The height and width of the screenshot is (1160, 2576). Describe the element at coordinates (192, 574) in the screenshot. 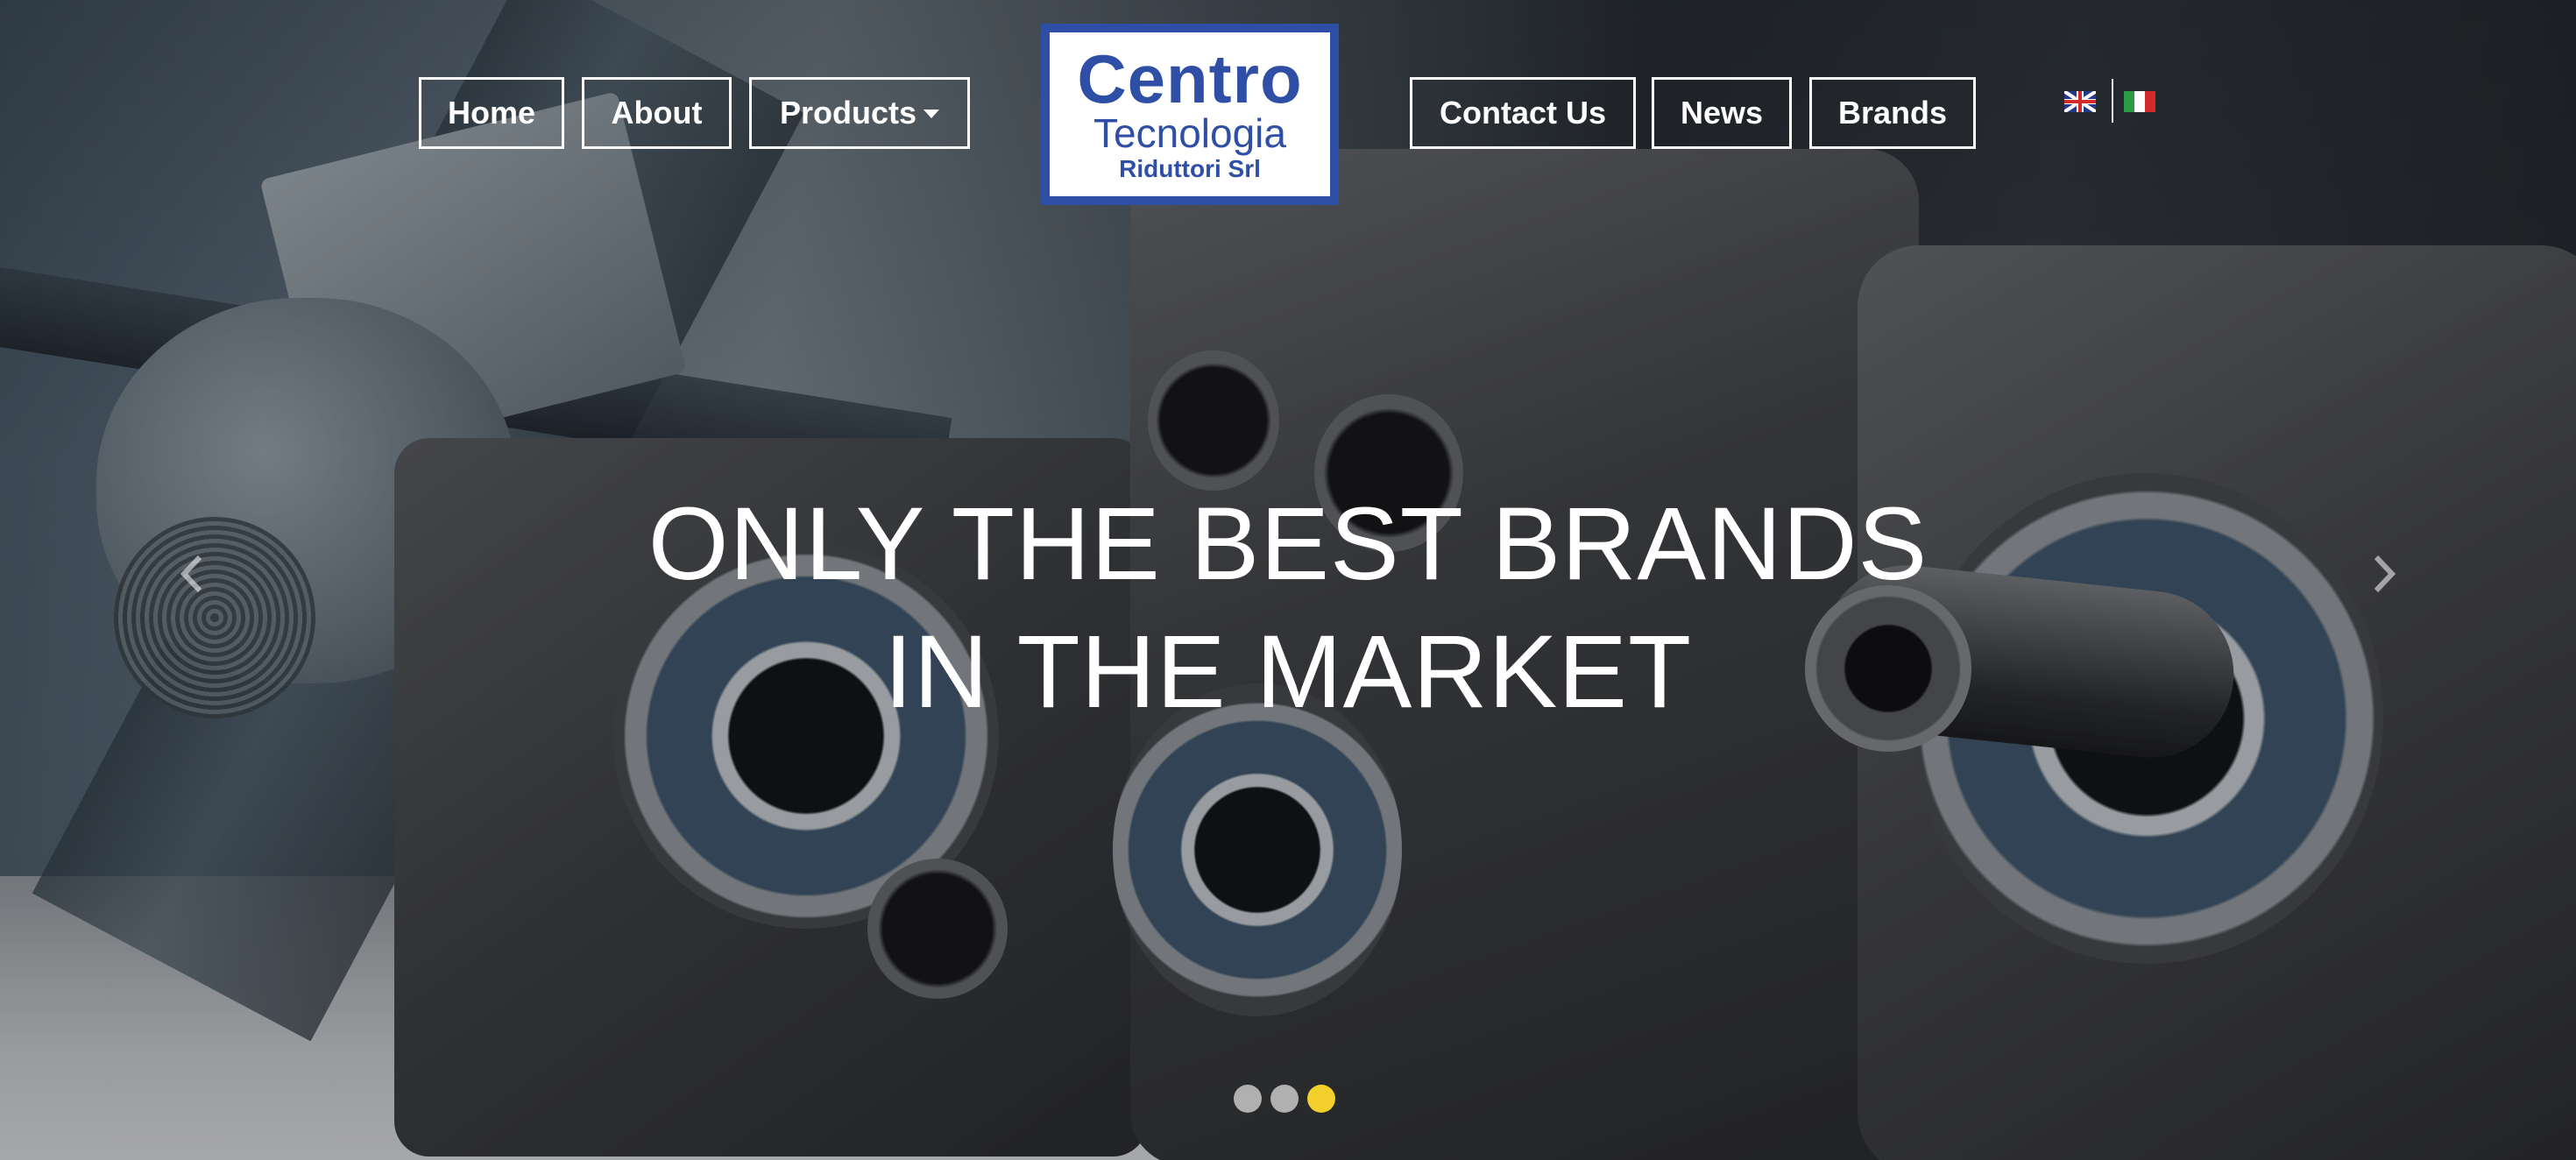

I see `chevron-left-icon` at that location.